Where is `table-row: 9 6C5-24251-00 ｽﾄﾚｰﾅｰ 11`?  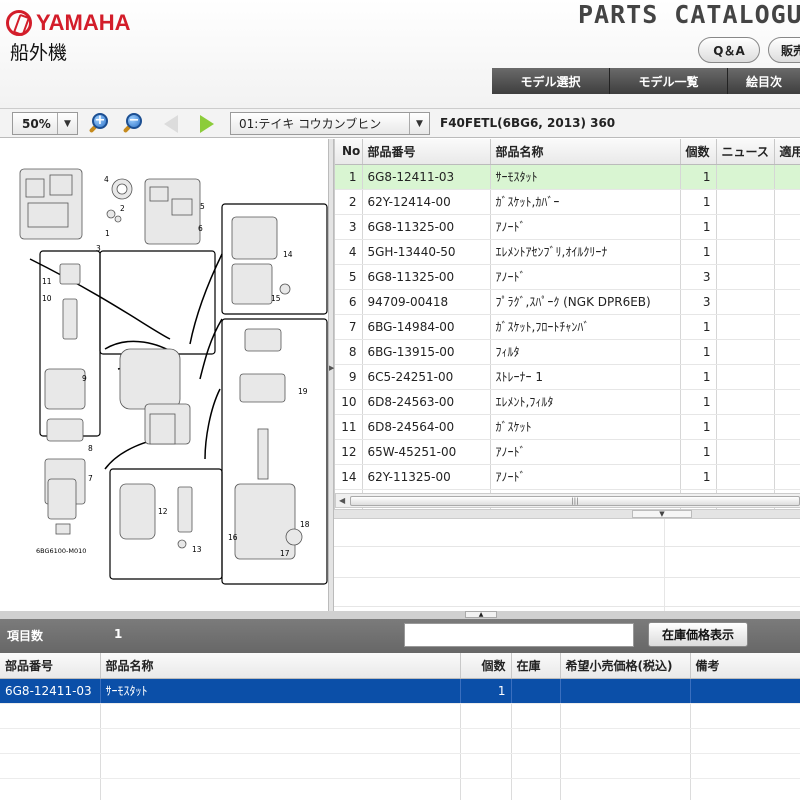
table-row: 9 6C5-24251-00 ｽﾄﾚｰﾅｰ 11 is located at coordinates (567, 377).